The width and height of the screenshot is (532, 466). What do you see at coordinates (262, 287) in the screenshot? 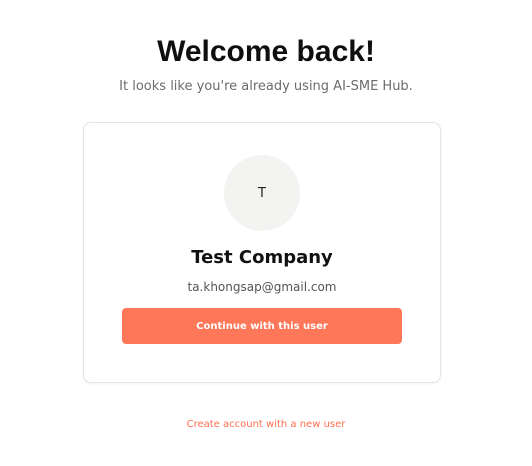
I see `user-email: ta.khongsap@gmail.com` at bounding box center [262, 287].